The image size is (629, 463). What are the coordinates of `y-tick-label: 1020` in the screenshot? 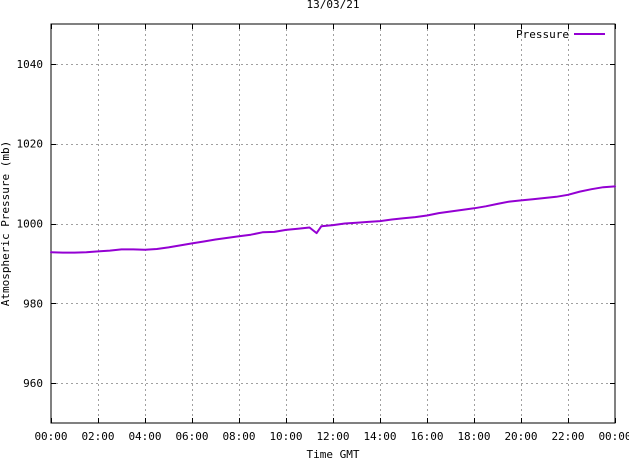 It's located at (30, 144).